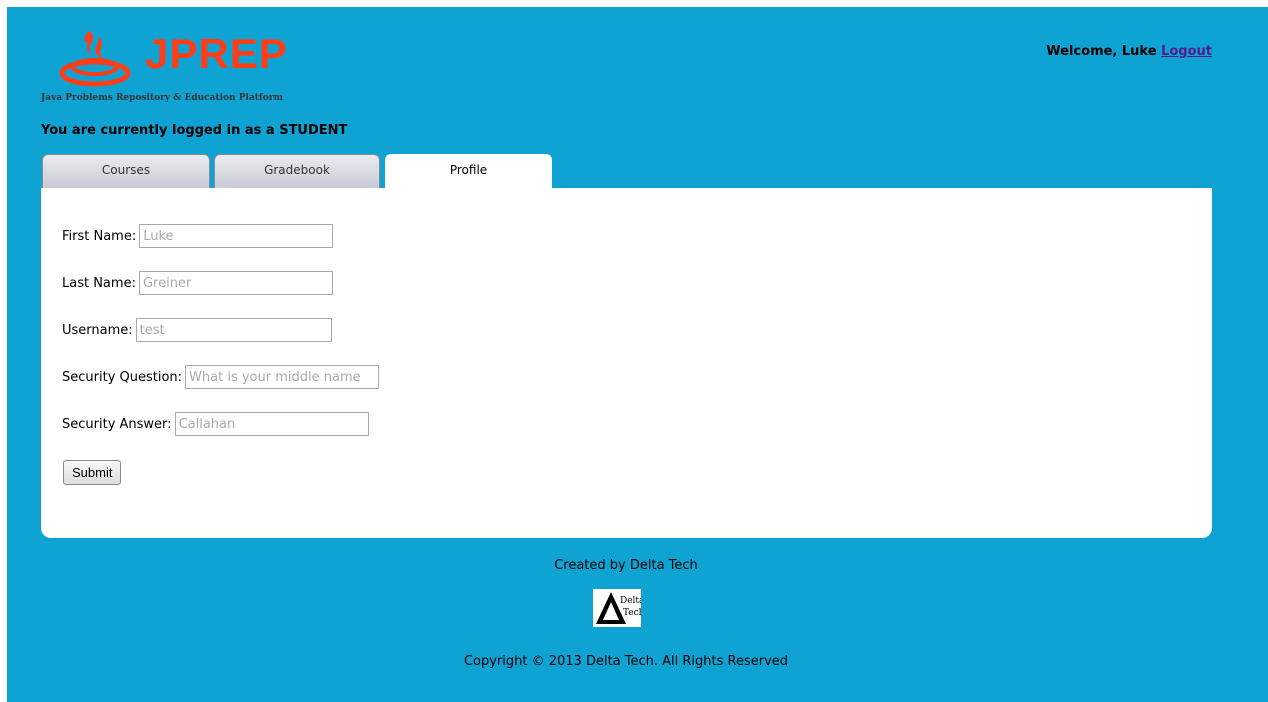 This screenshot has width=1268, height=702. What do you see at coordinates (194, 130) in the screenshot?
I see `login-role-text: You are currently logged in as a STUDENT` at bounding box center [194, 130].